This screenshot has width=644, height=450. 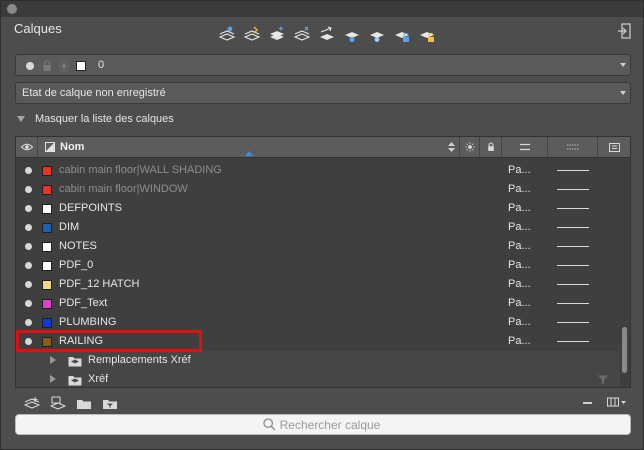 I want to click on layer-lock-icon, so click(x=402, y=36).